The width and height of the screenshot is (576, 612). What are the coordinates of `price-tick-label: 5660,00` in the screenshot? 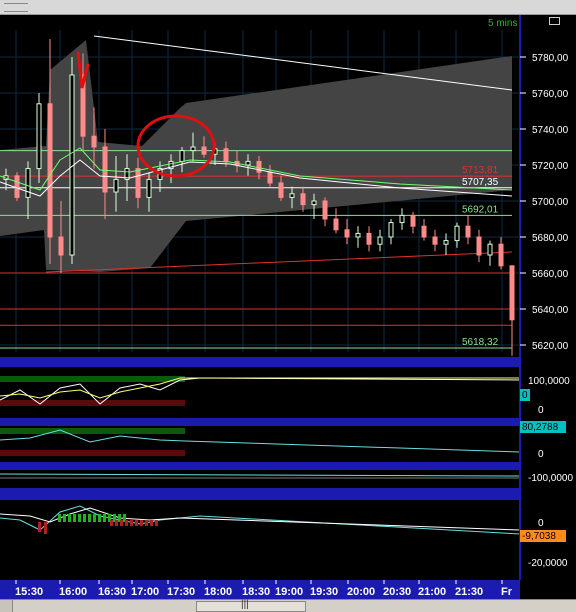 It's located at (550, 274).